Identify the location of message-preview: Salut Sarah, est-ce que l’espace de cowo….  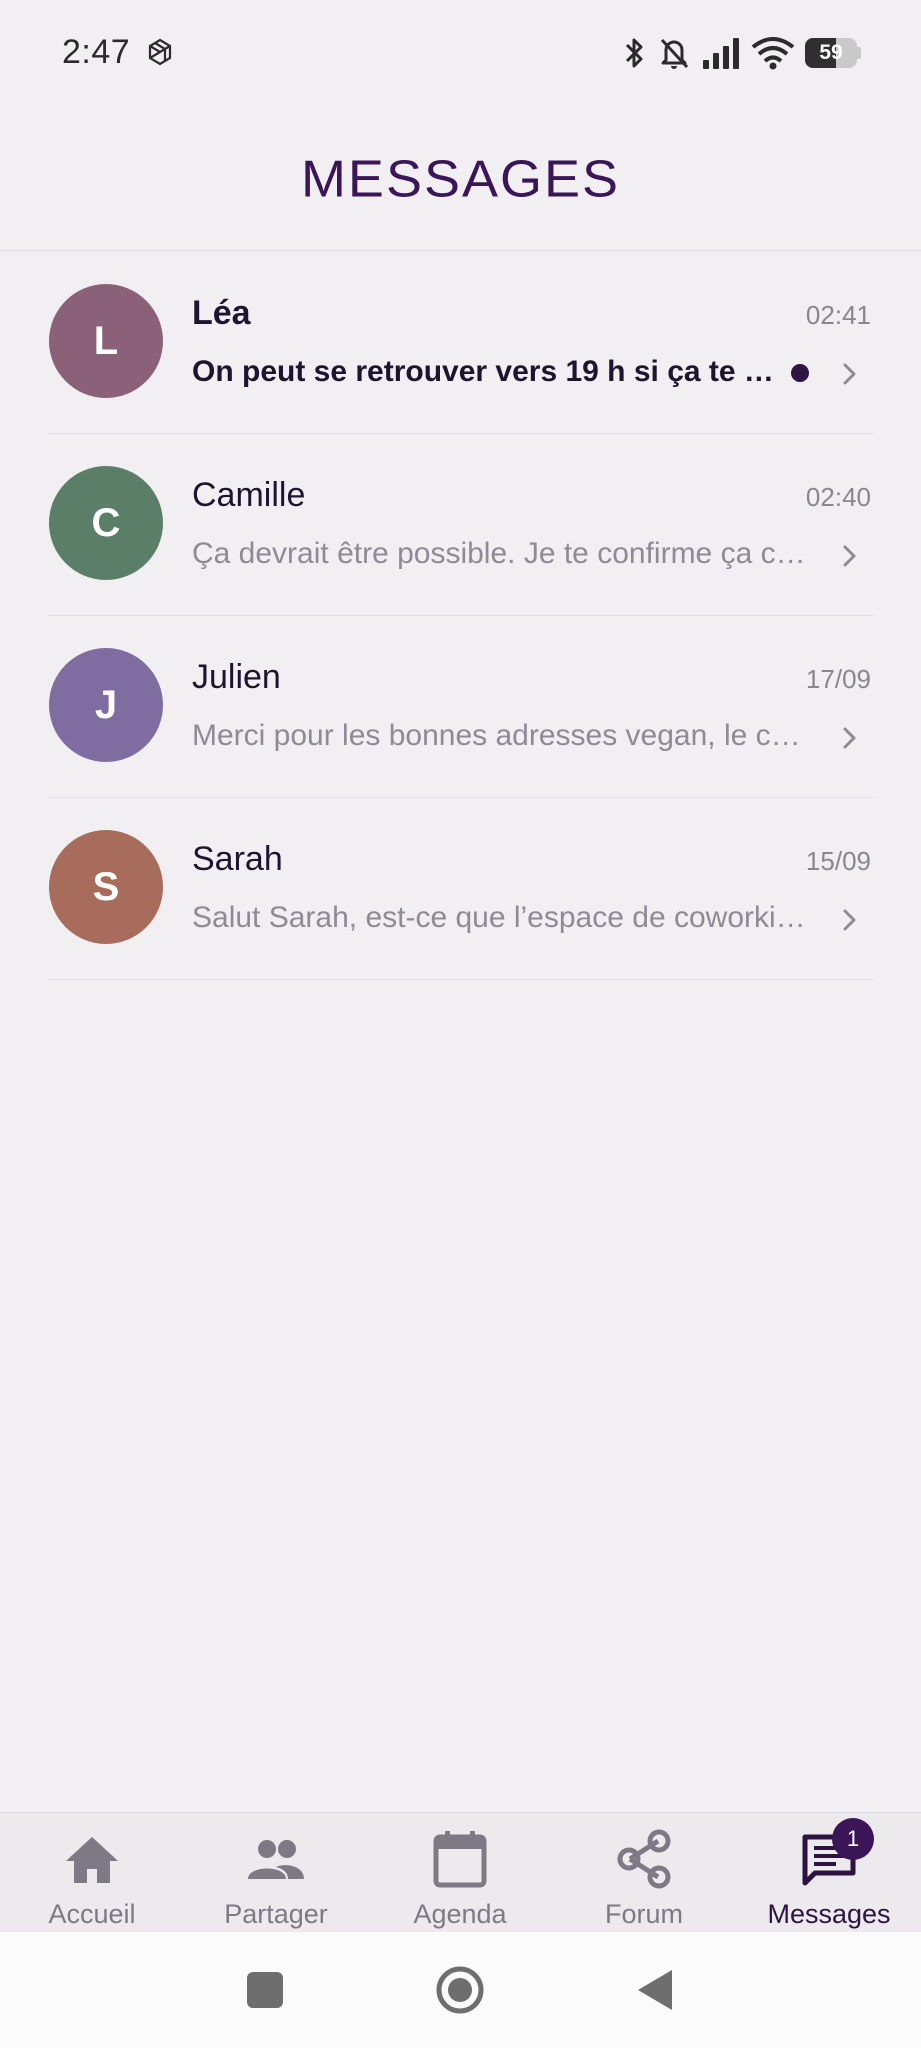
(502, 917).